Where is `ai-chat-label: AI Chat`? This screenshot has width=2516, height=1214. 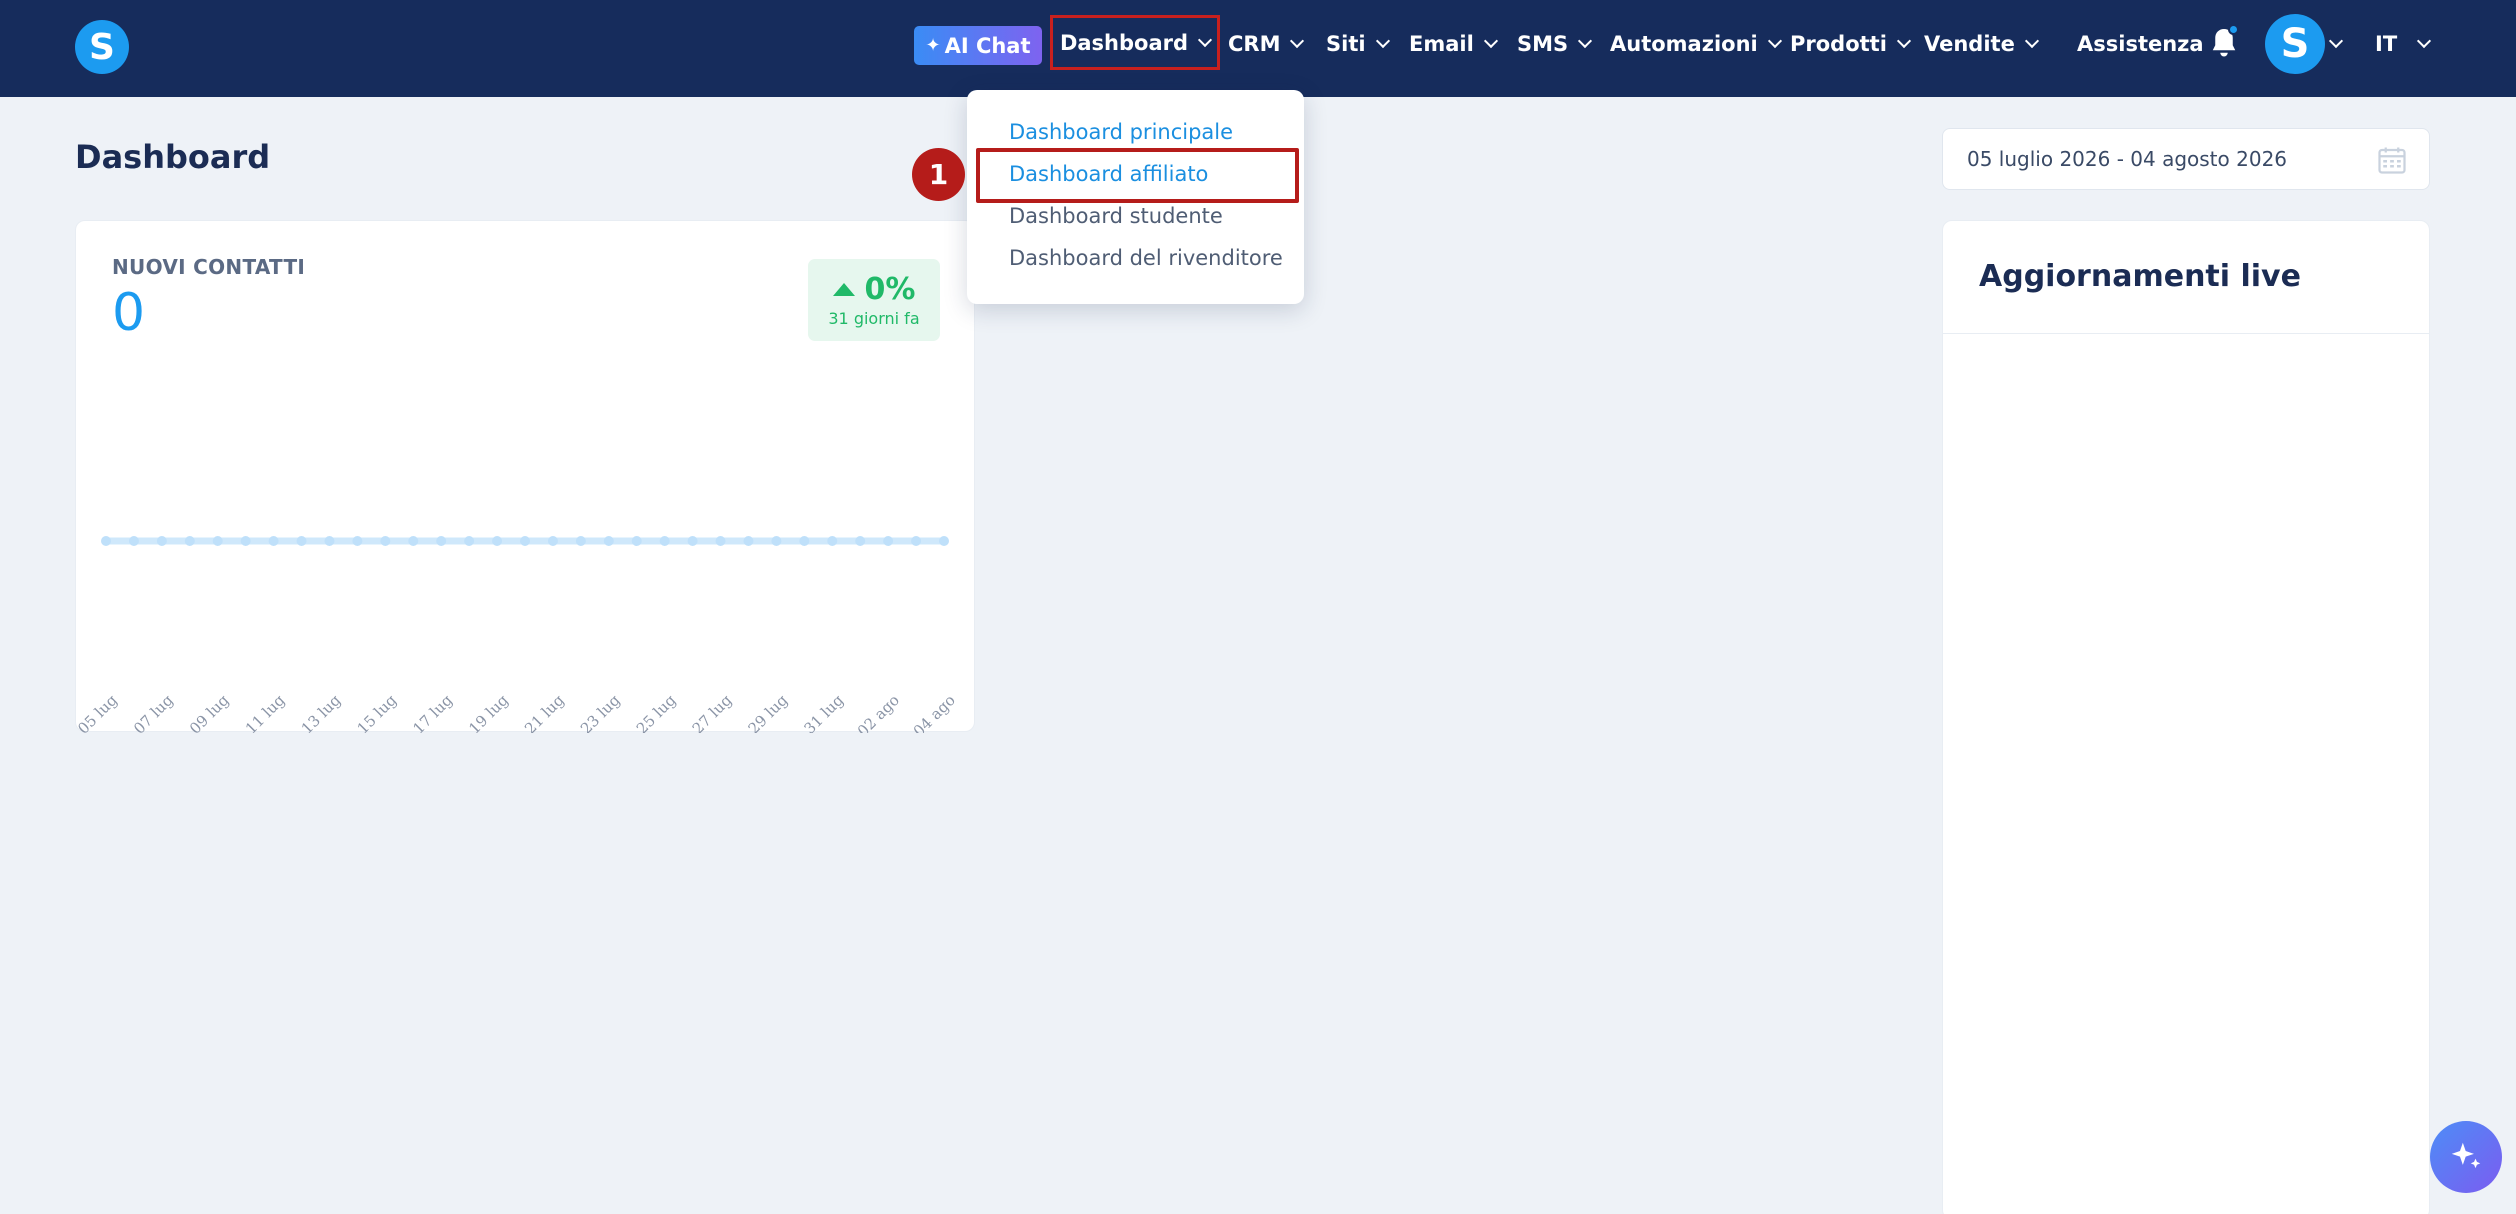 ai-chat-label: AI Chat is located at coordinates (987, 45).